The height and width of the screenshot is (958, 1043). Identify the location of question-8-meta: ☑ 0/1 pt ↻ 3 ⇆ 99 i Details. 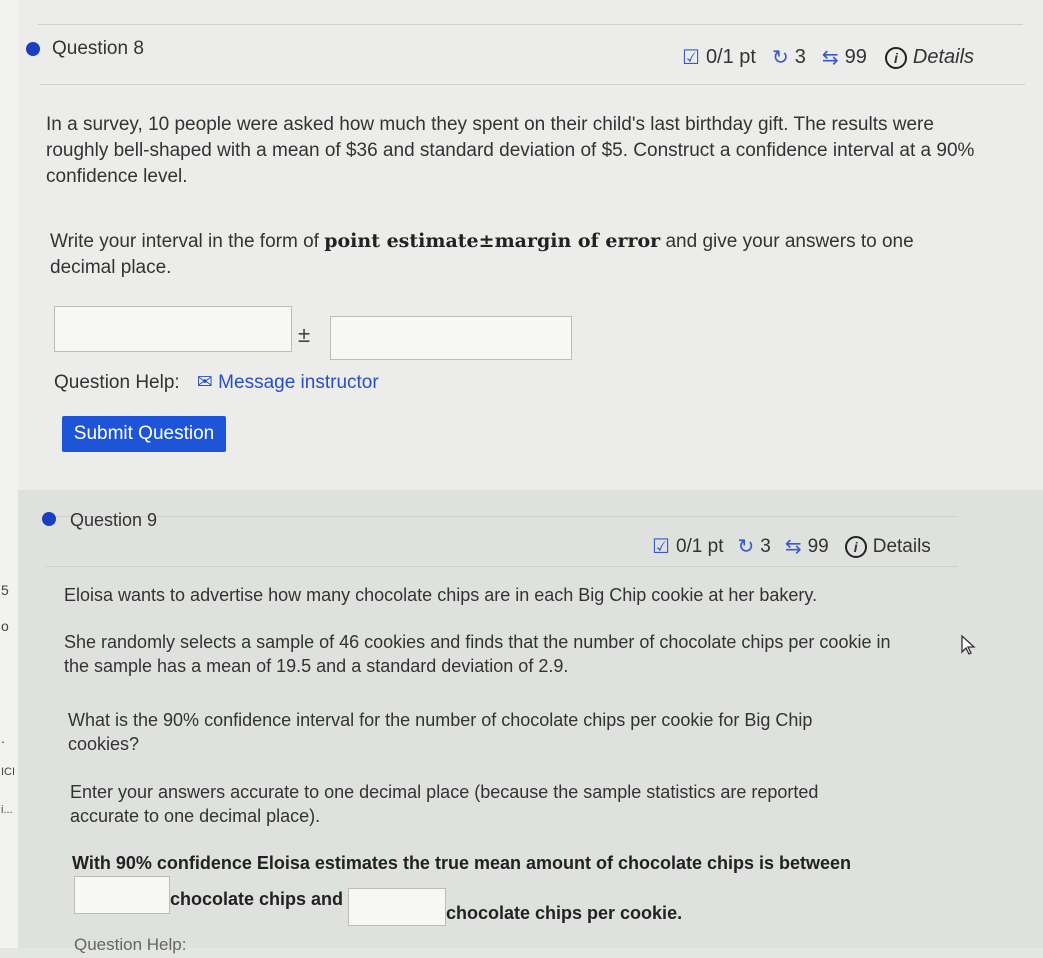
(828, 57).